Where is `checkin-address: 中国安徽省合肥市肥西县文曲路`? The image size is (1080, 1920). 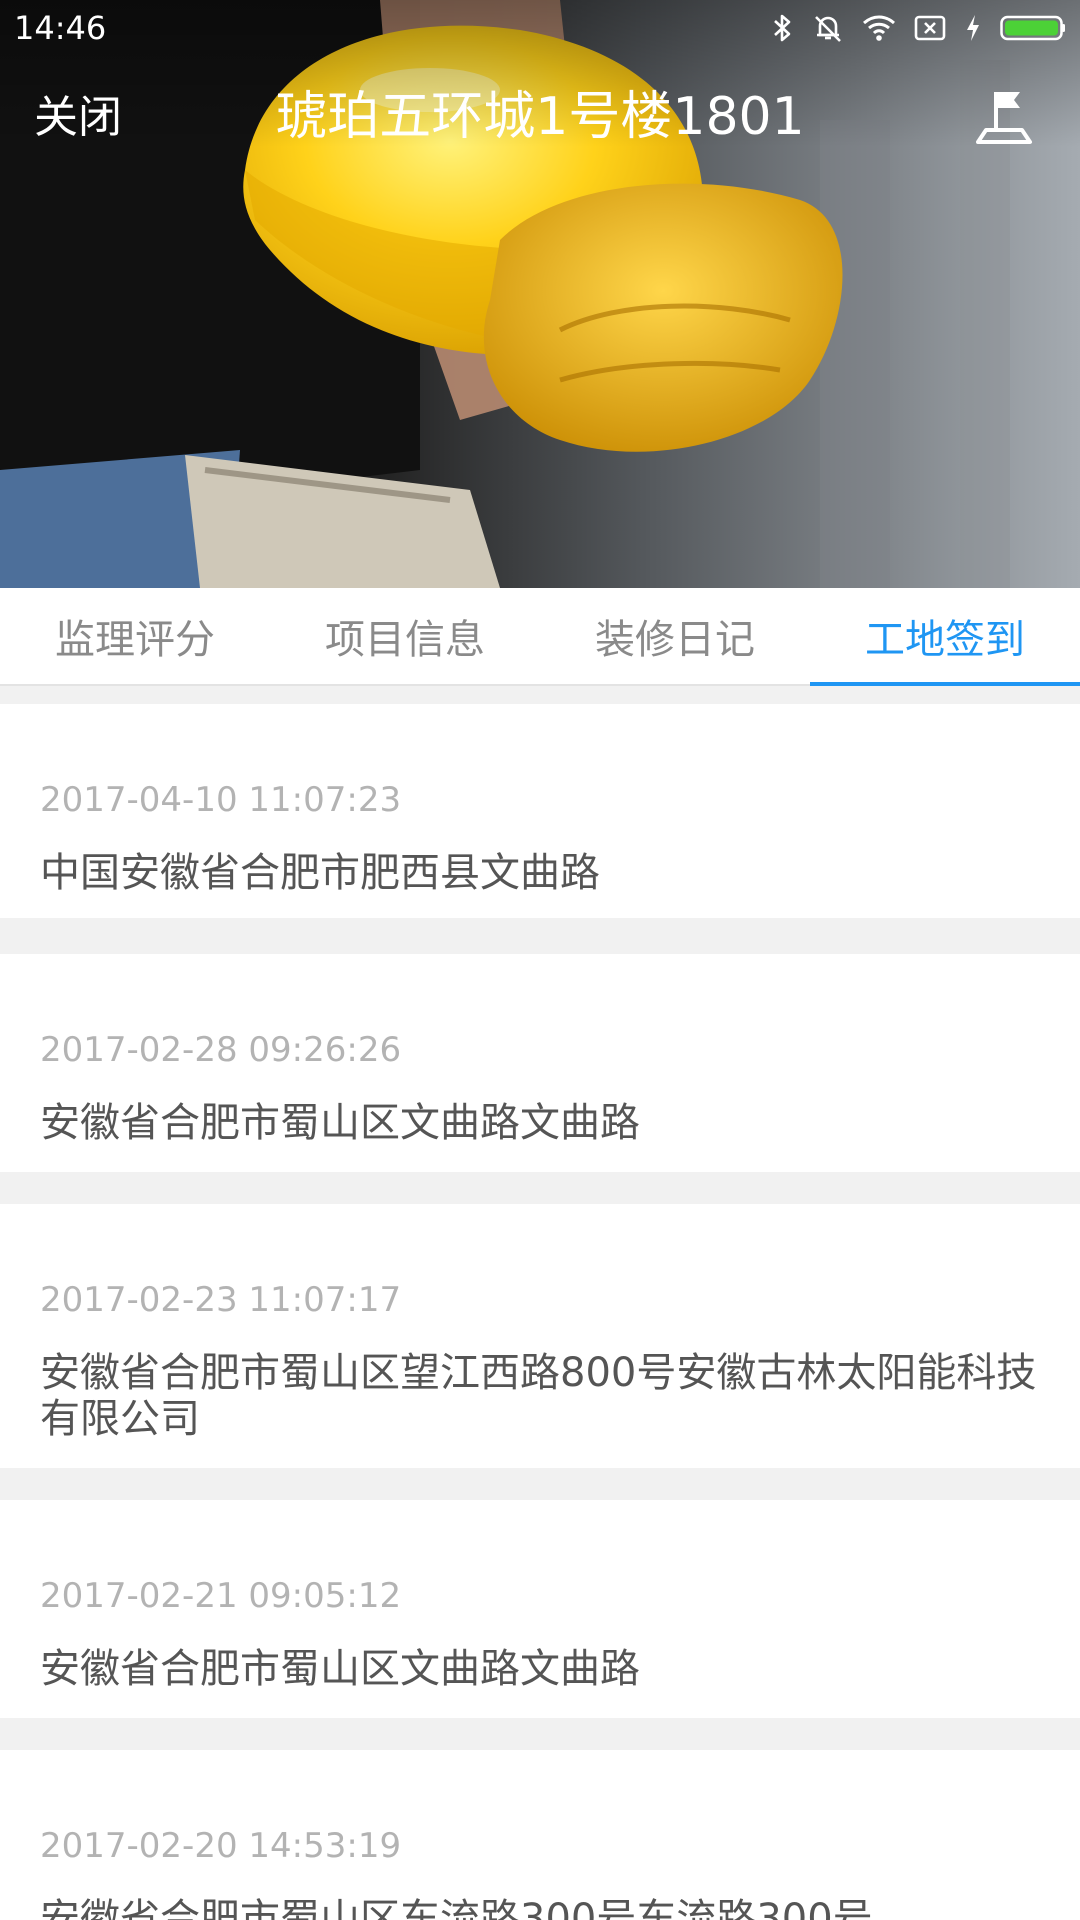
checkin-address: 中国安徽省合肥市肥西县文曲路 is located at coordinates (320, 873).